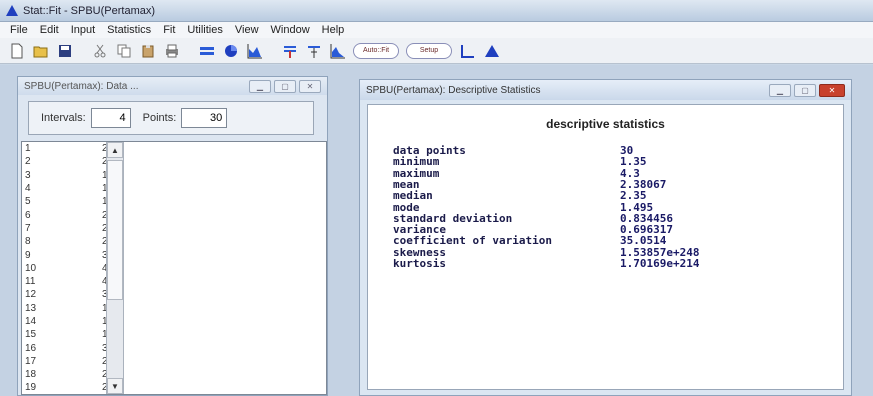  What do you see at coordinates (28, 162) in the screenshot?
I see `row-index: 2` at bounding box center [28, 162].